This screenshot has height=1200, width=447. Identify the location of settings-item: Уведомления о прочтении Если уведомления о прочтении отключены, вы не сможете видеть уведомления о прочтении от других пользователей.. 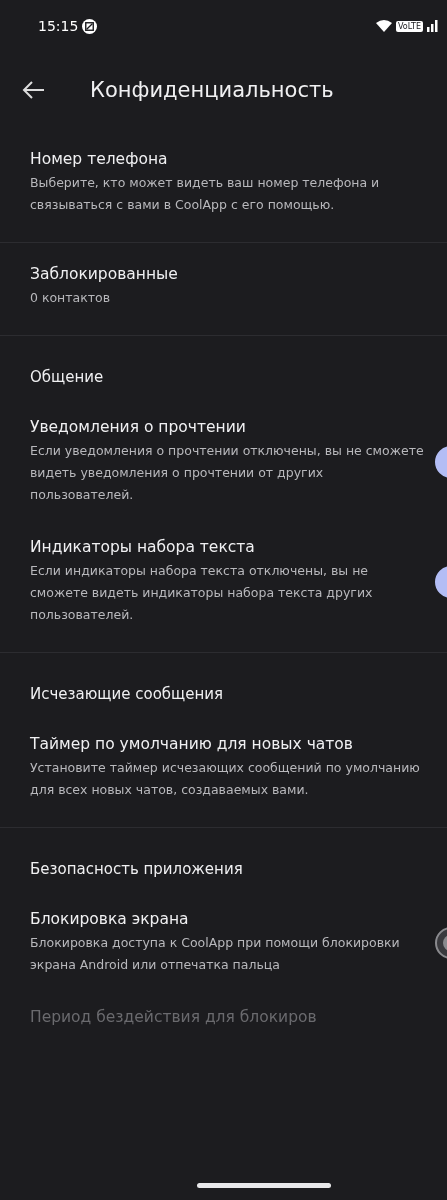
(223, 464).